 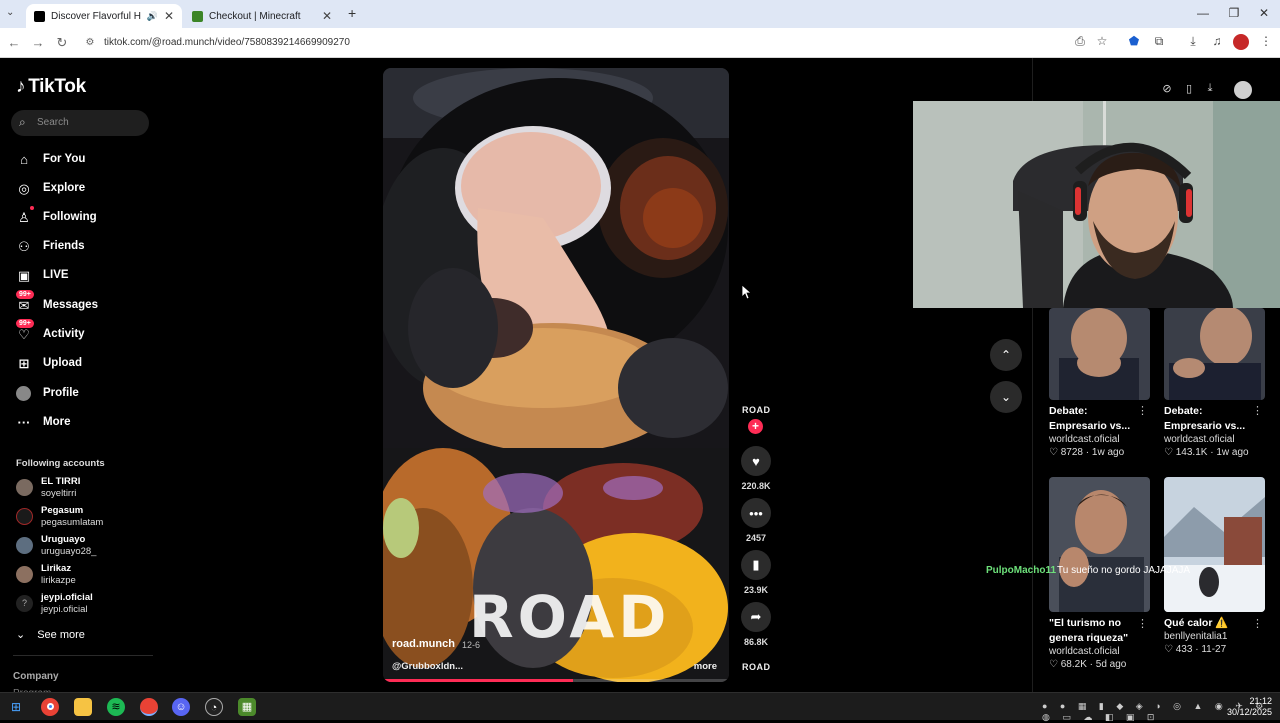 I want to click on spotify-icon: ≋, so click(x=116, y=707).